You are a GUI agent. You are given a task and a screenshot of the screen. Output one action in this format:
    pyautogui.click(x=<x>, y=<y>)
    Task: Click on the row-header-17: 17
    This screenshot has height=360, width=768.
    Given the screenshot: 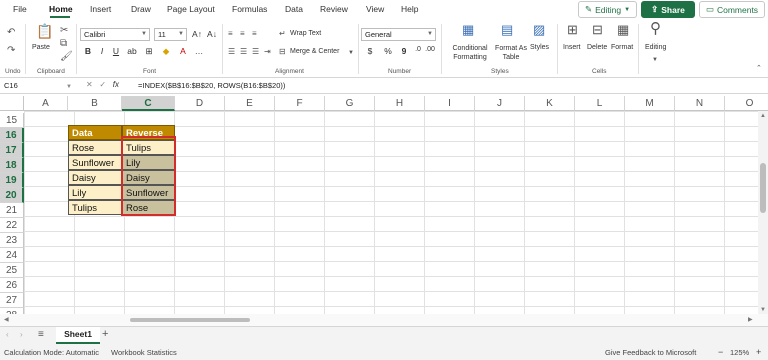 What is the action you would take?
    pyautogui.click(x=12, y=150)
    